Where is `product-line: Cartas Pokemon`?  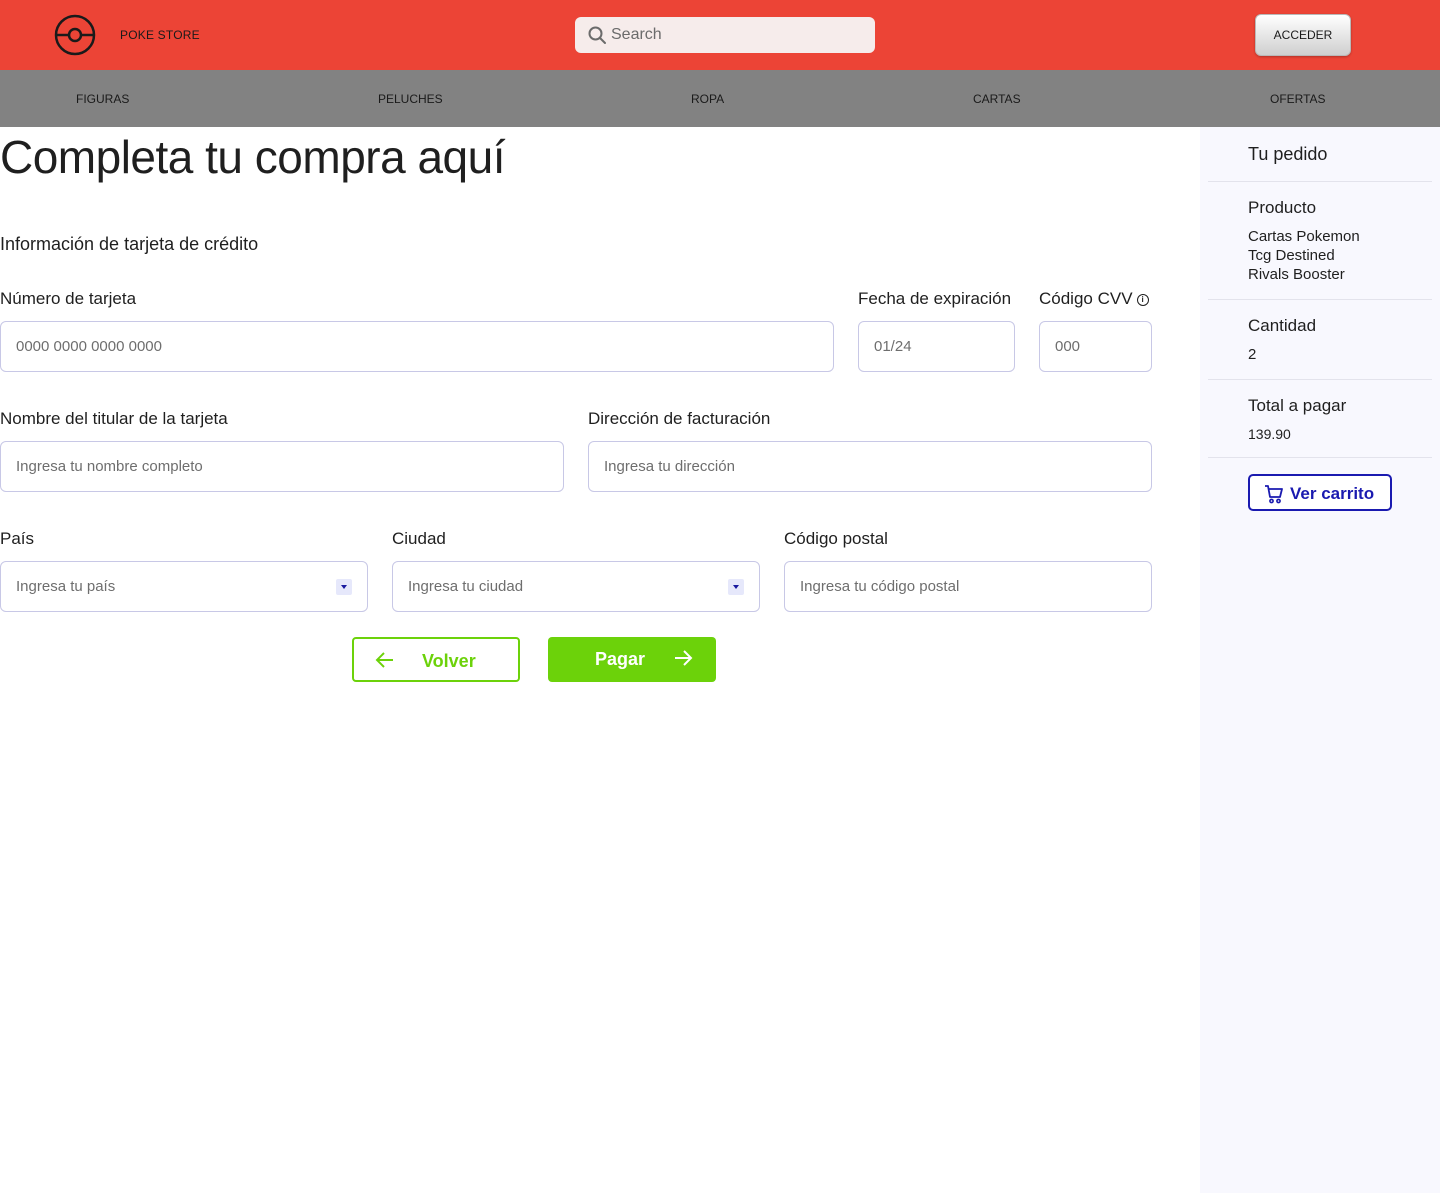
product-line: Cartas Pokemon is located at coordinates (1304, 236).